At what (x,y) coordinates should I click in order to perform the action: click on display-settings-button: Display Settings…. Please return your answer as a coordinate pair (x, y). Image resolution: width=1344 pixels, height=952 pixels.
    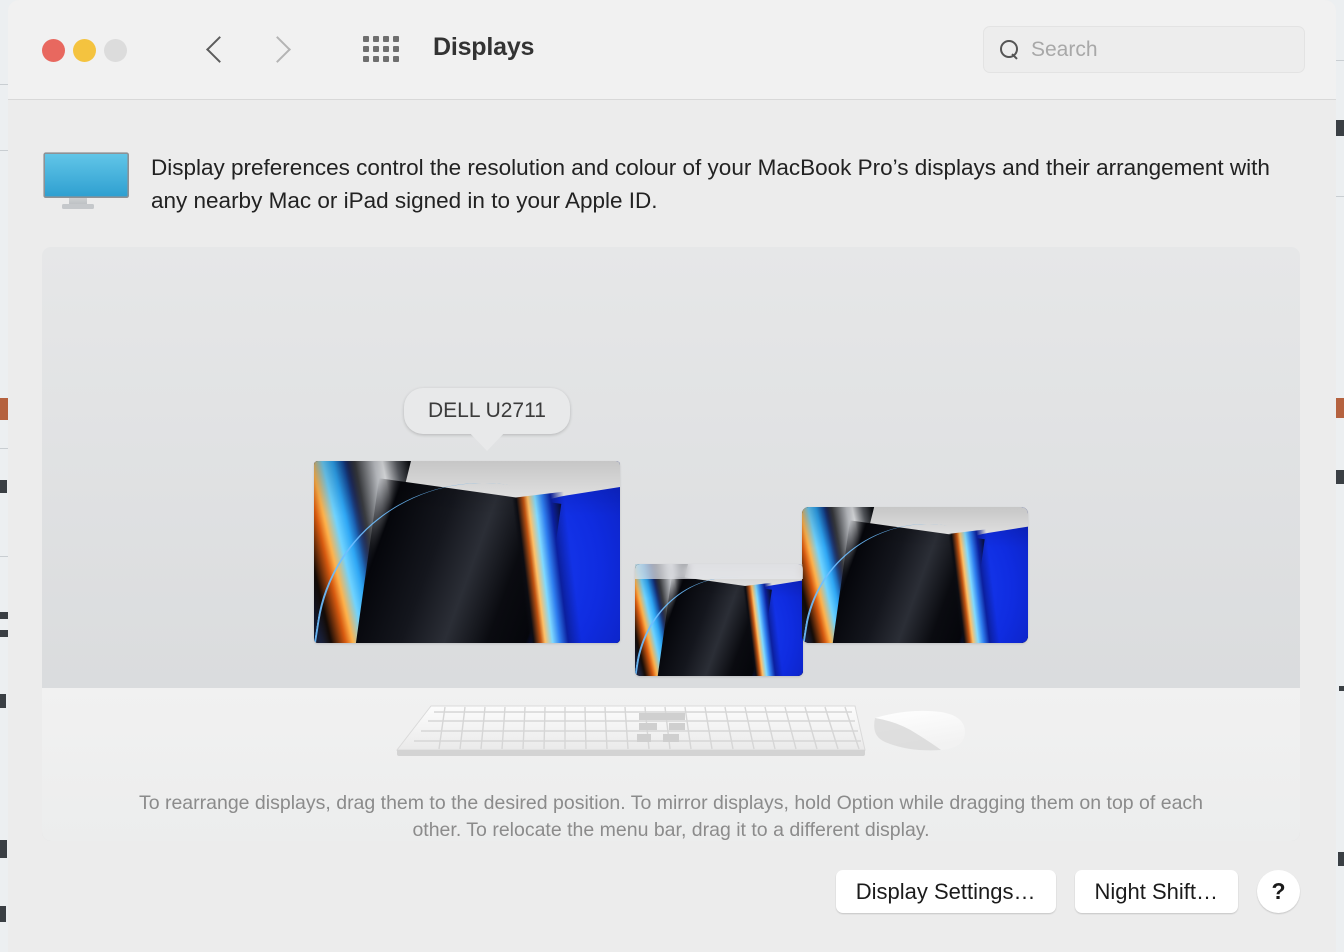
    Looking at the image, I should click on (945, 891).